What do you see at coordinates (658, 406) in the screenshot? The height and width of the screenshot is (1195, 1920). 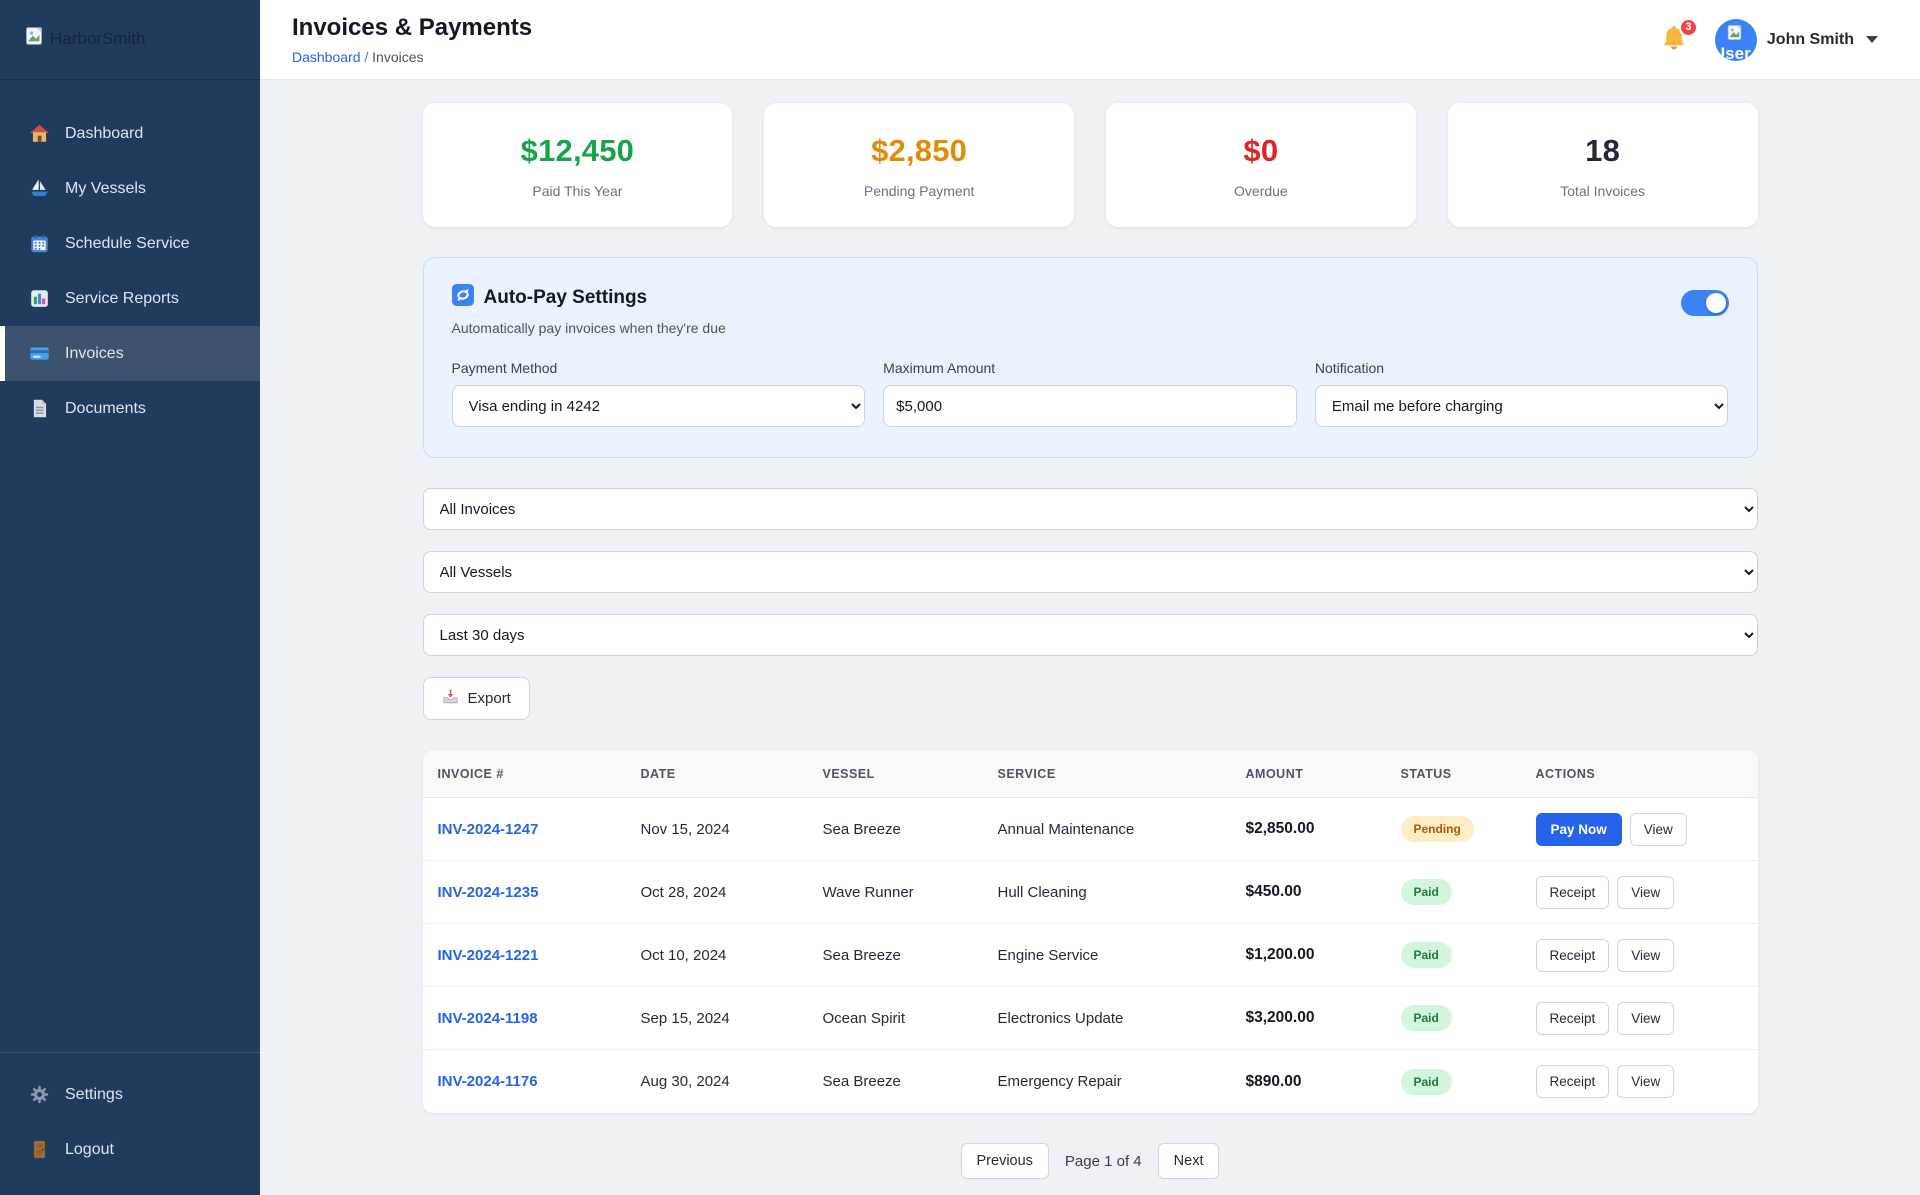 I see `payment-method-select: Visa ending in 4242` at bounding box center [658, 406].